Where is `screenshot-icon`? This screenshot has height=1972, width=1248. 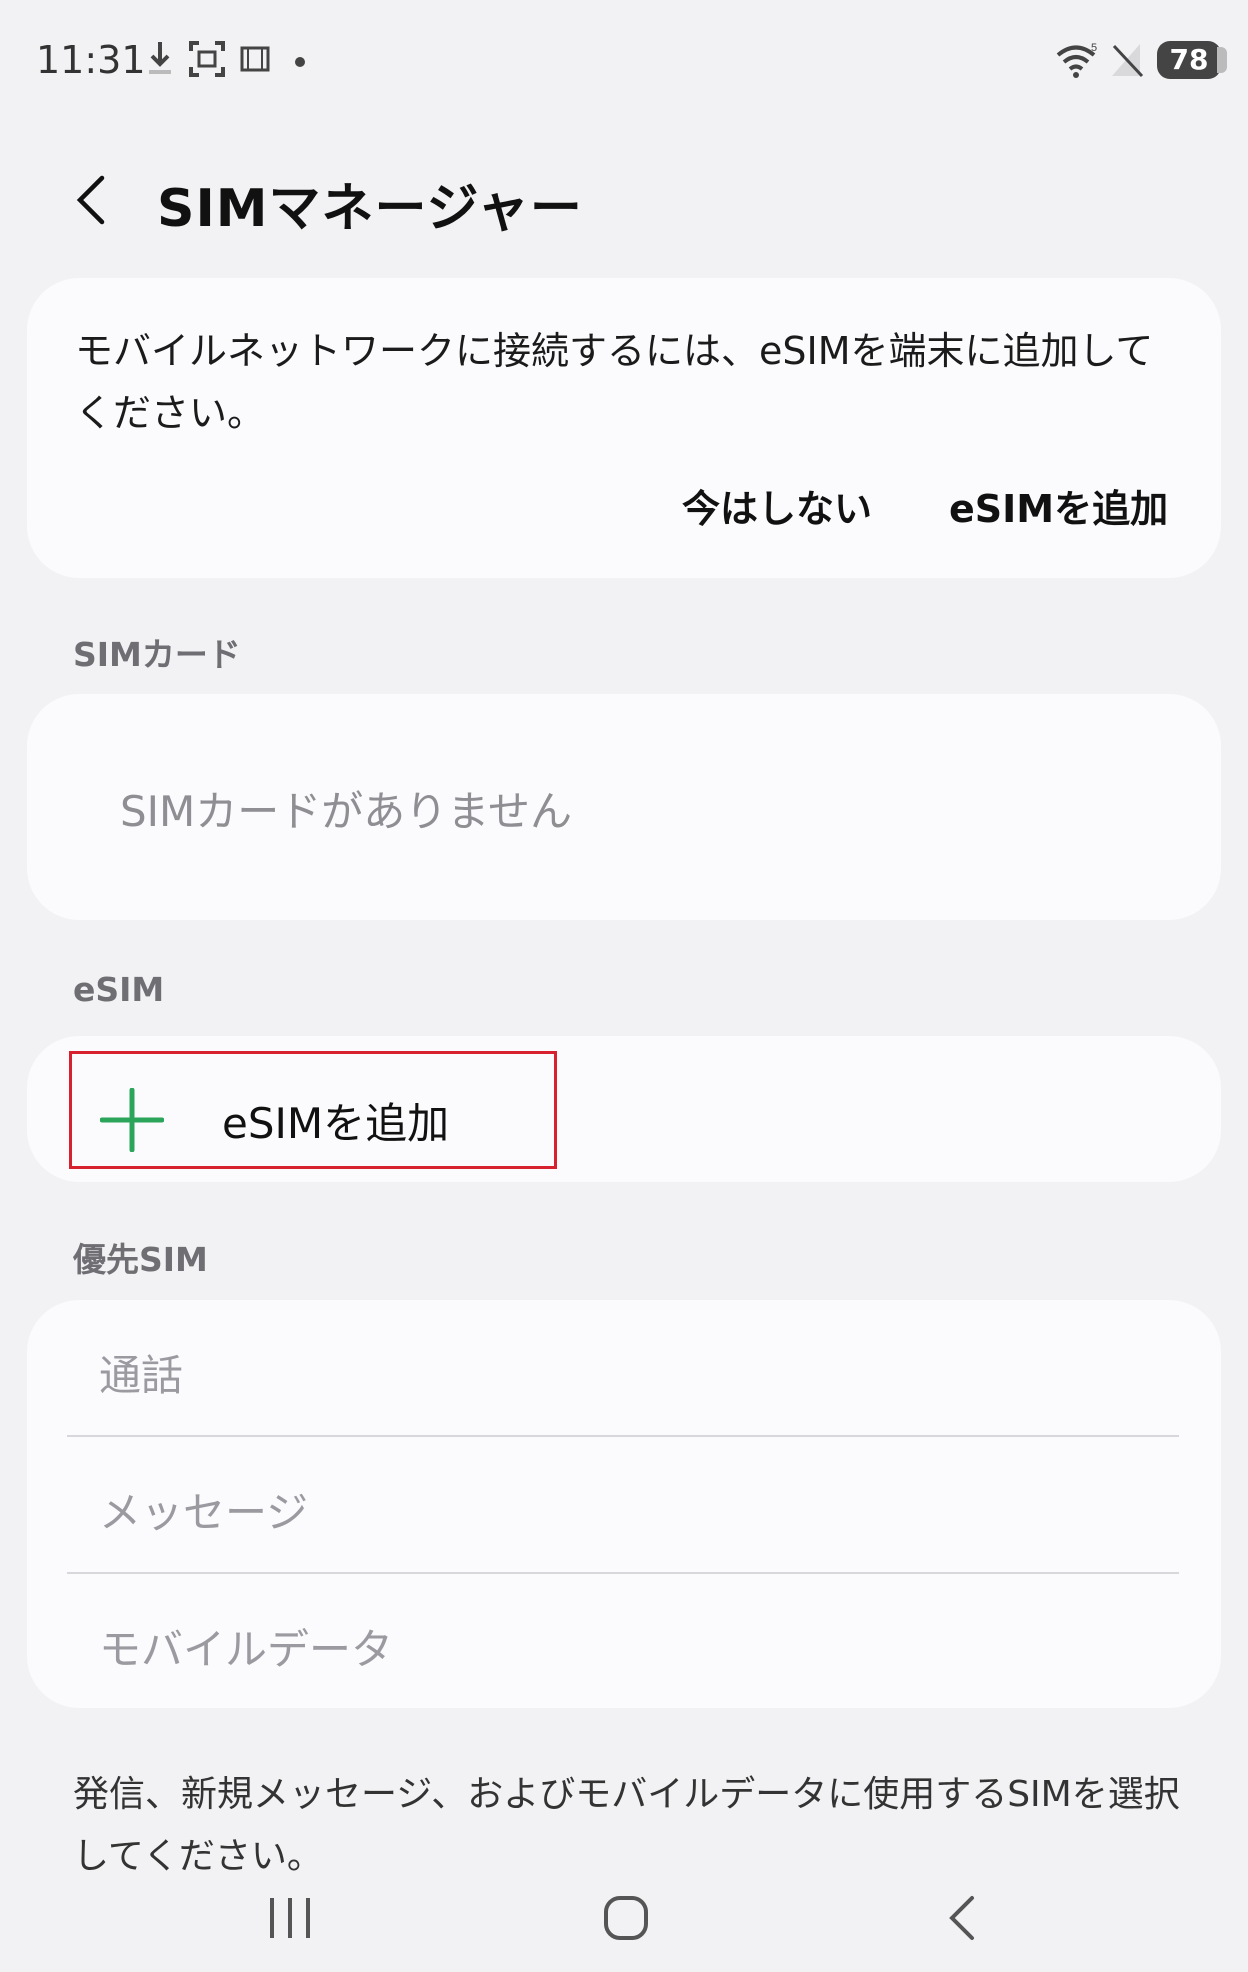
screenshot-icon is located at coordinates (207, 59).